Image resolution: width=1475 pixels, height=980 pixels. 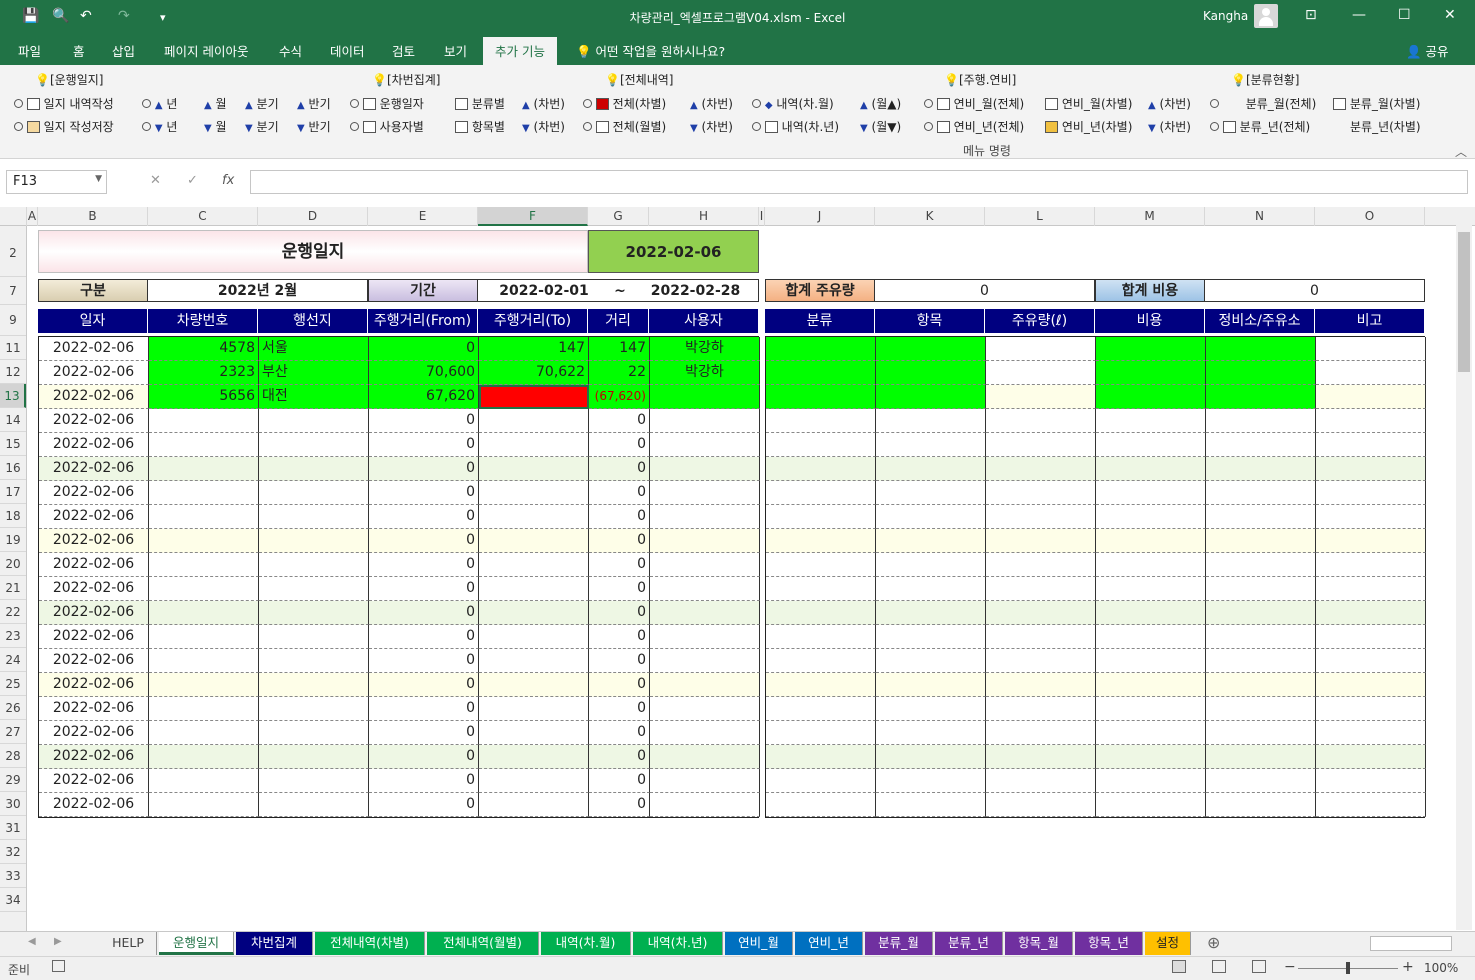 What do you see at coordinates (619, 397) in the screenshot?
I see `log-cell-dist: (67,620)` at bounding box center [619, 397].